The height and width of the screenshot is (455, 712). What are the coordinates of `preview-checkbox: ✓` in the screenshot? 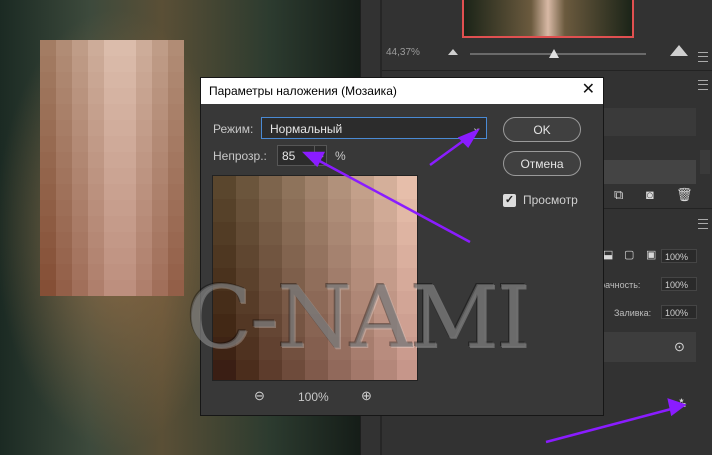 It's located at (509, 200).